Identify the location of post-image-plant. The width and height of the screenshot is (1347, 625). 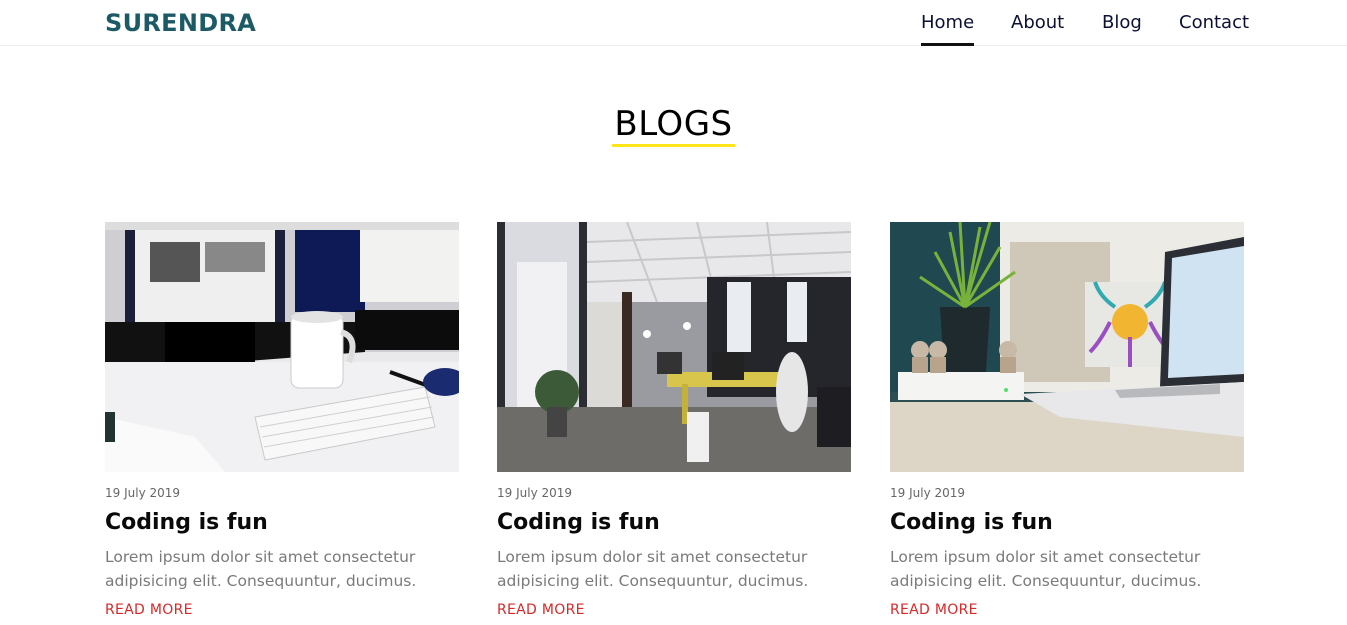
(1067, 347).